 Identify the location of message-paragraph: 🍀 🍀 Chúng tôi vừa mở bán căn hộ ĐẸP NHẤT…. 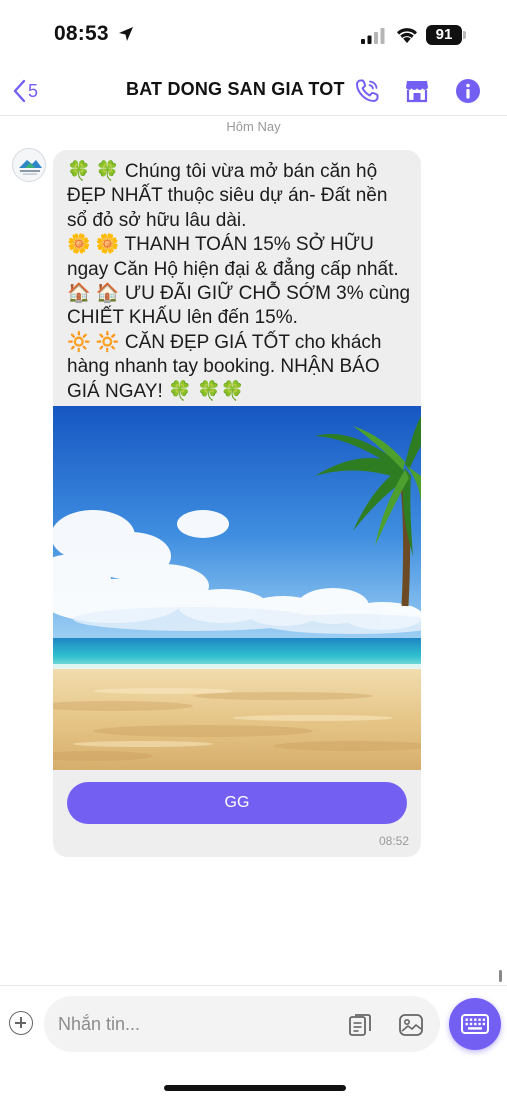
(227, 196).